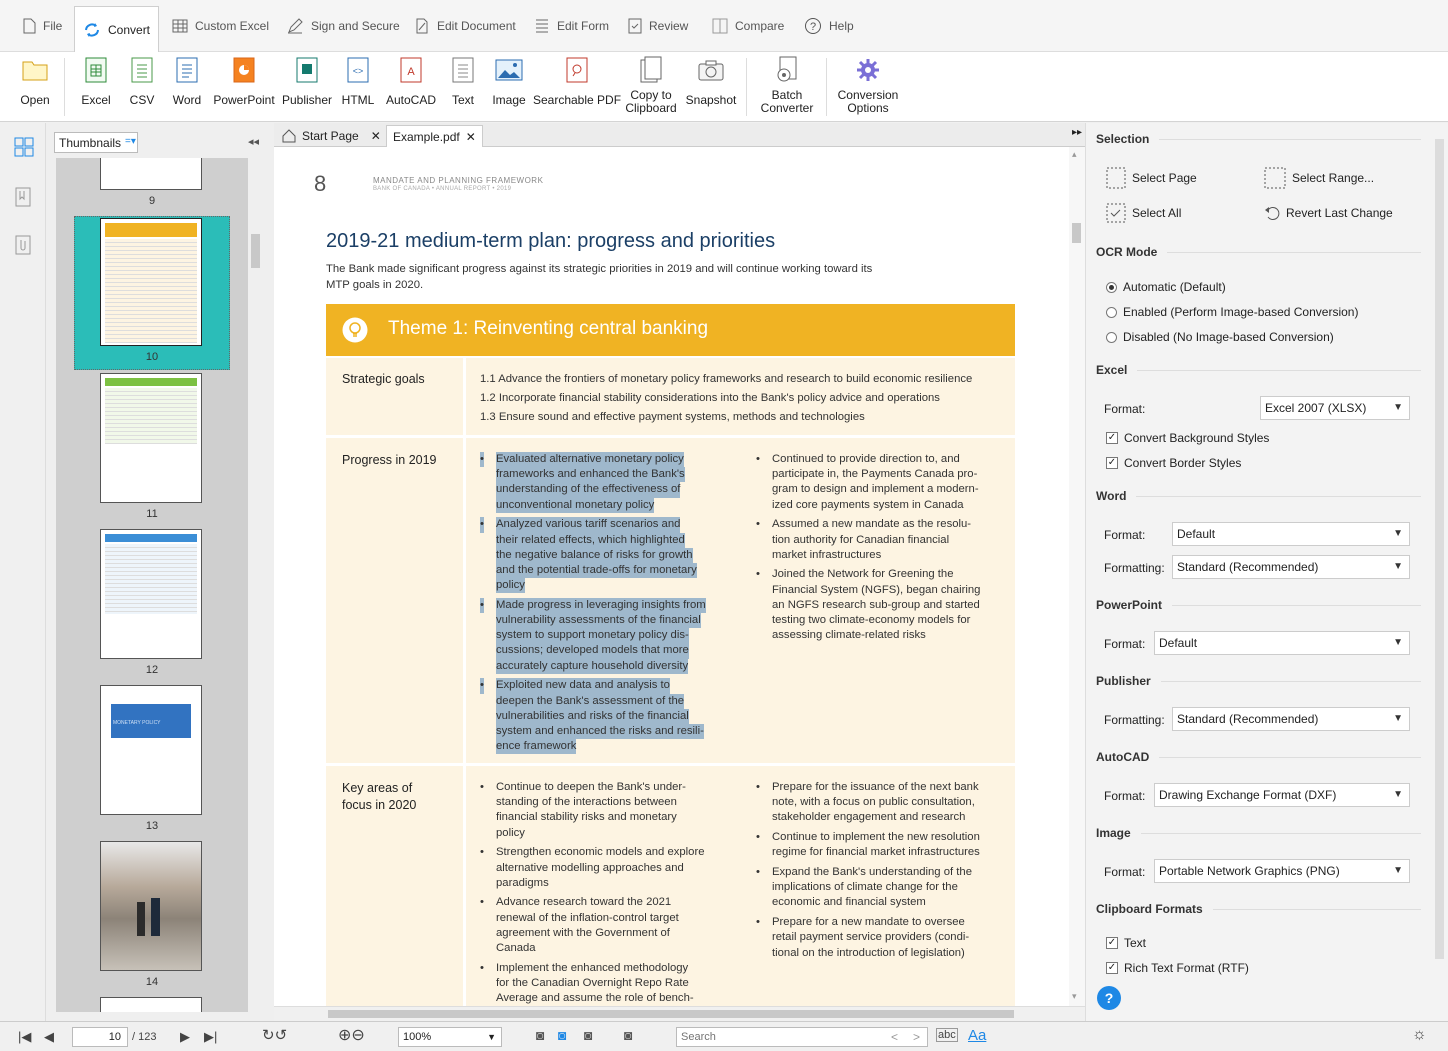  I want to click on search-next-icon: >, so click(916, 1037).